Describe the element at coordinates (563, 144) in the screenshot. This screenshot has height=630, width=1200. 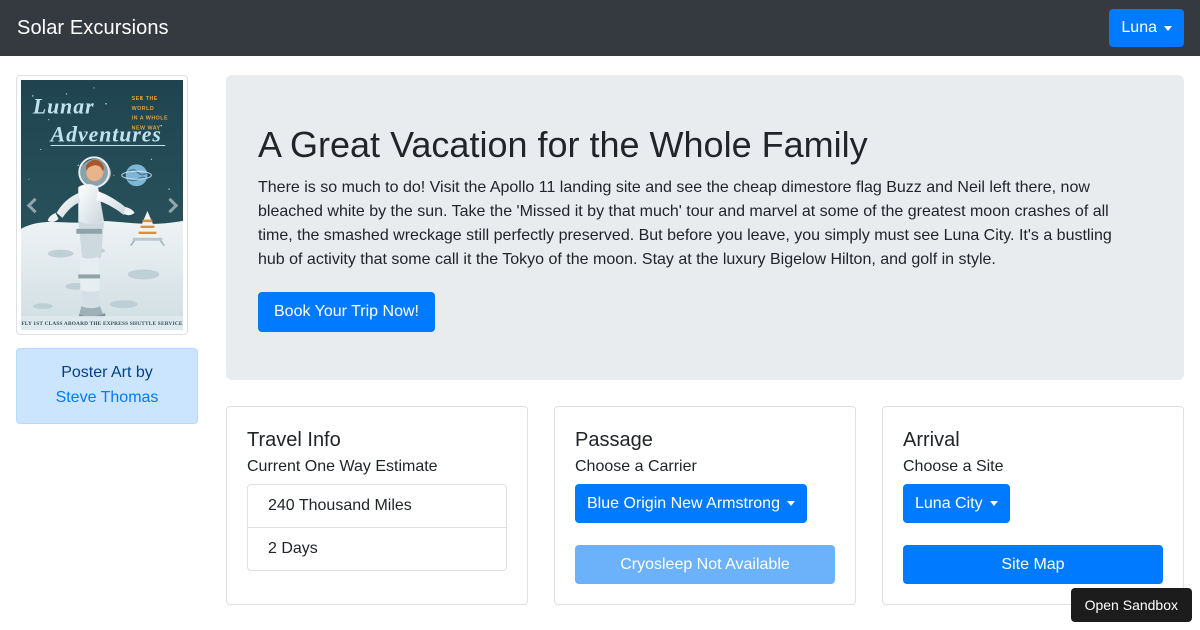
I see `page-title: A Great Vacation for the Whole Family` at that location.